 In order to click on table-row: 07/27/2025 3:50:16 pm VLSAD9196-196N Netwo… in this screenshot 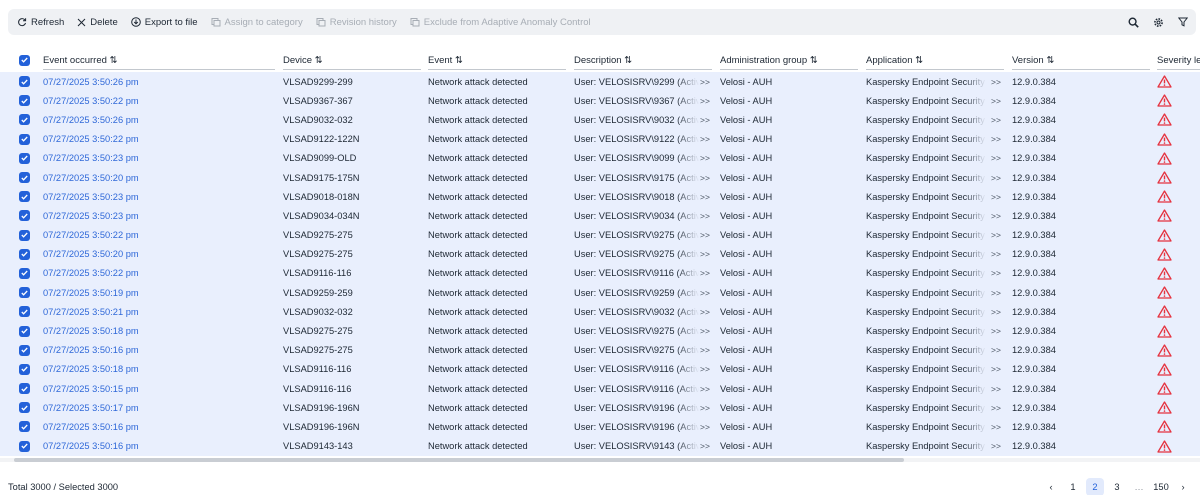, I will do `click(600, 427)`.